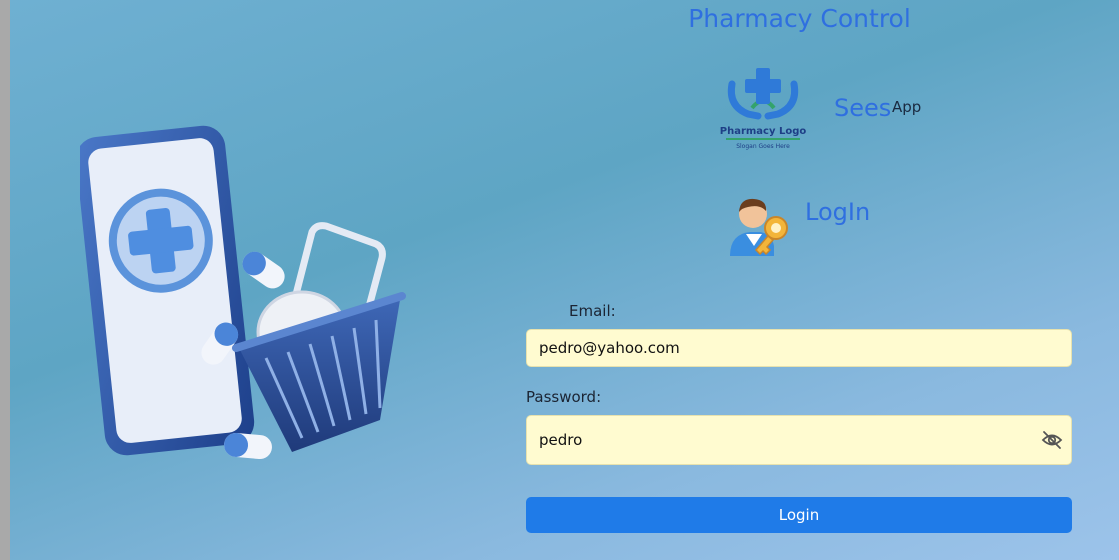 The height and width of the screenshot is (560, 1119). What do you see at coordinates (799, 18) in the screenshot?
I see `page-title: Pharmacy Control` at bounding box center [799, 18].